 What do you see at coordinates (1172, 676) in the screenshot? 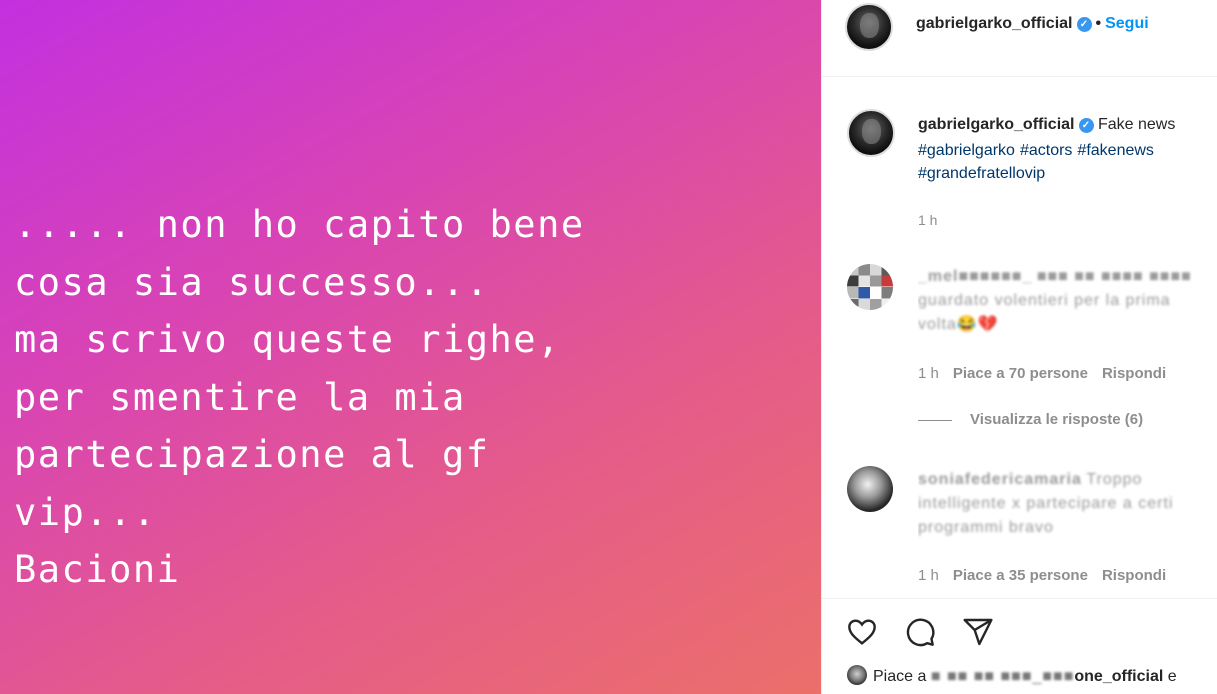
I see `likes-suffix: e` at bounding box center [1172, 676].